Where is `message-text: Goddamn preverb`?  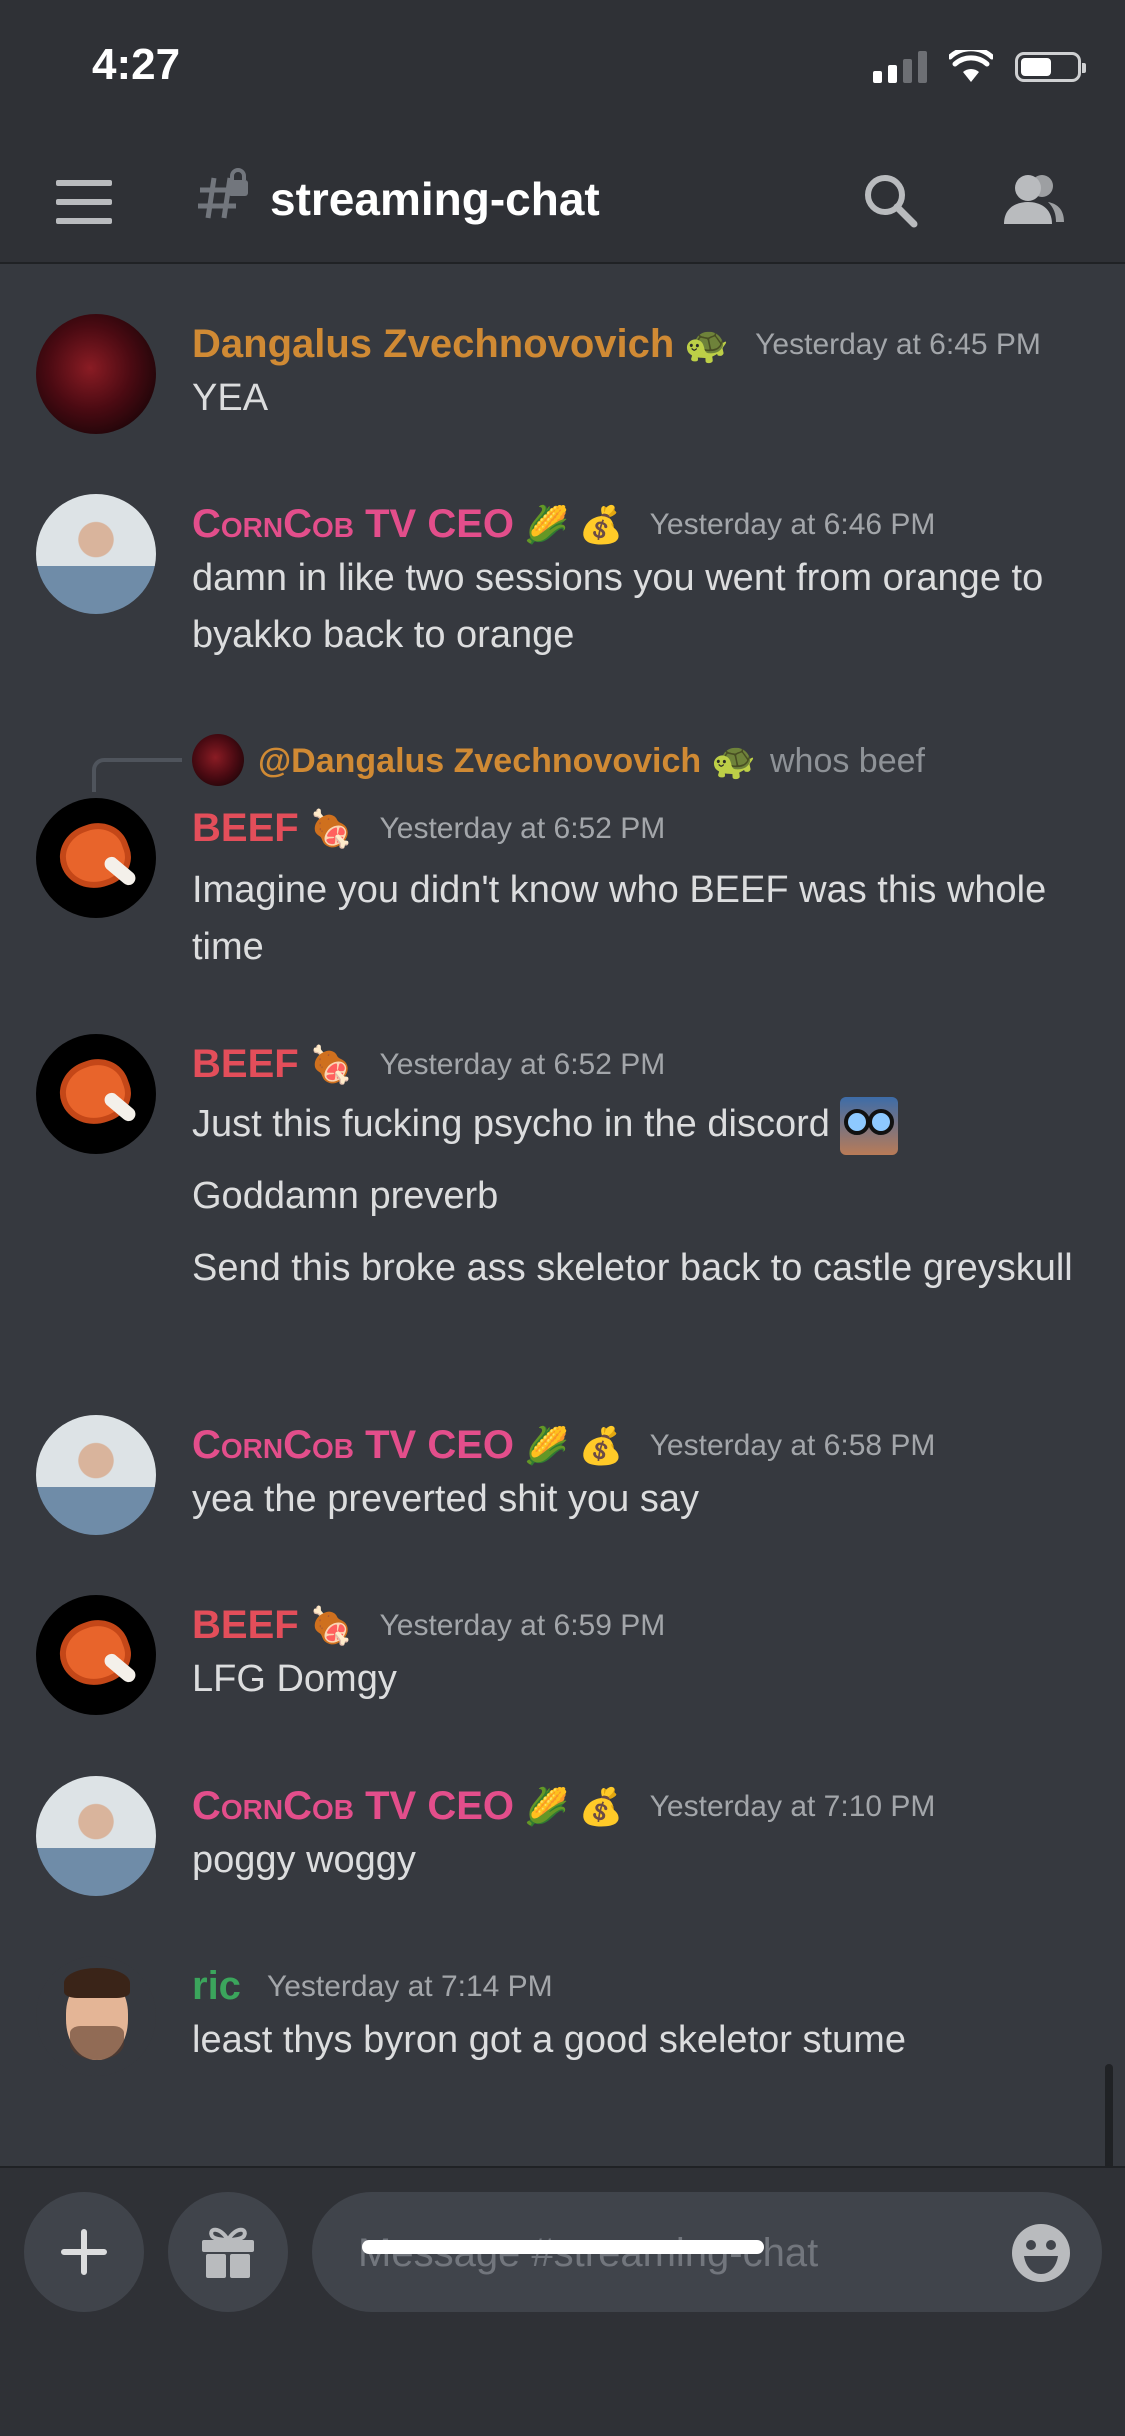
message-text: Goddamn preverb is located at coordinates (345, 1196).